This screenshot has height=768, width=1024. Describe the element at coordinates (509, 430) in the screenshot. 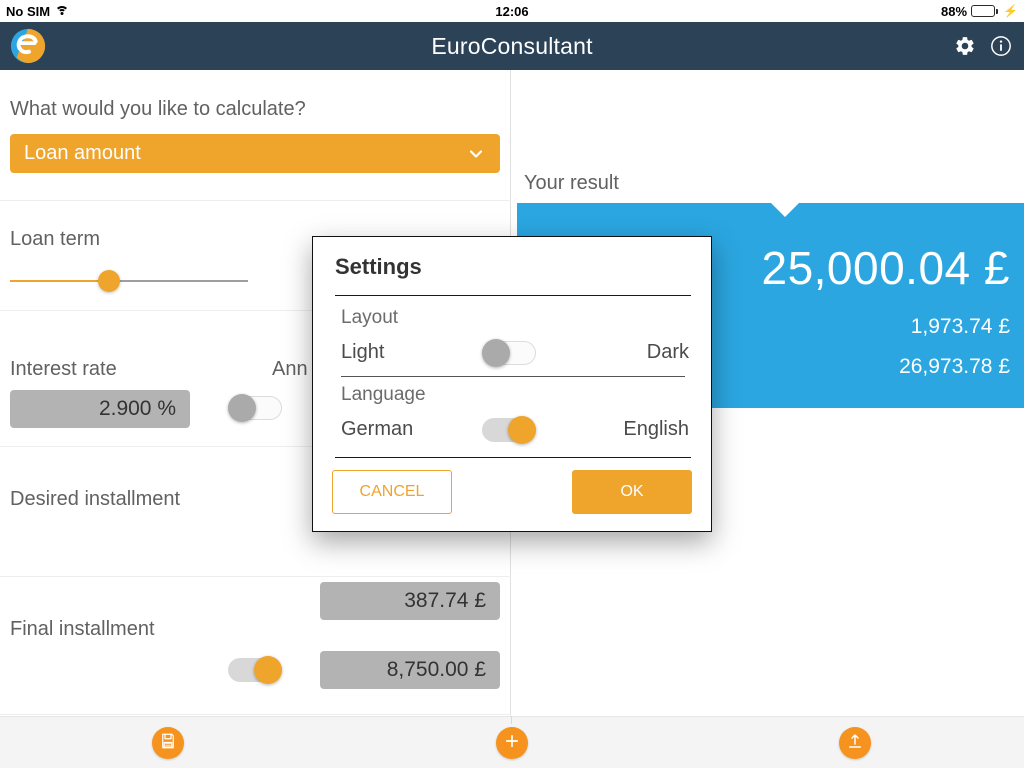

I see `language-toggle` at that location.